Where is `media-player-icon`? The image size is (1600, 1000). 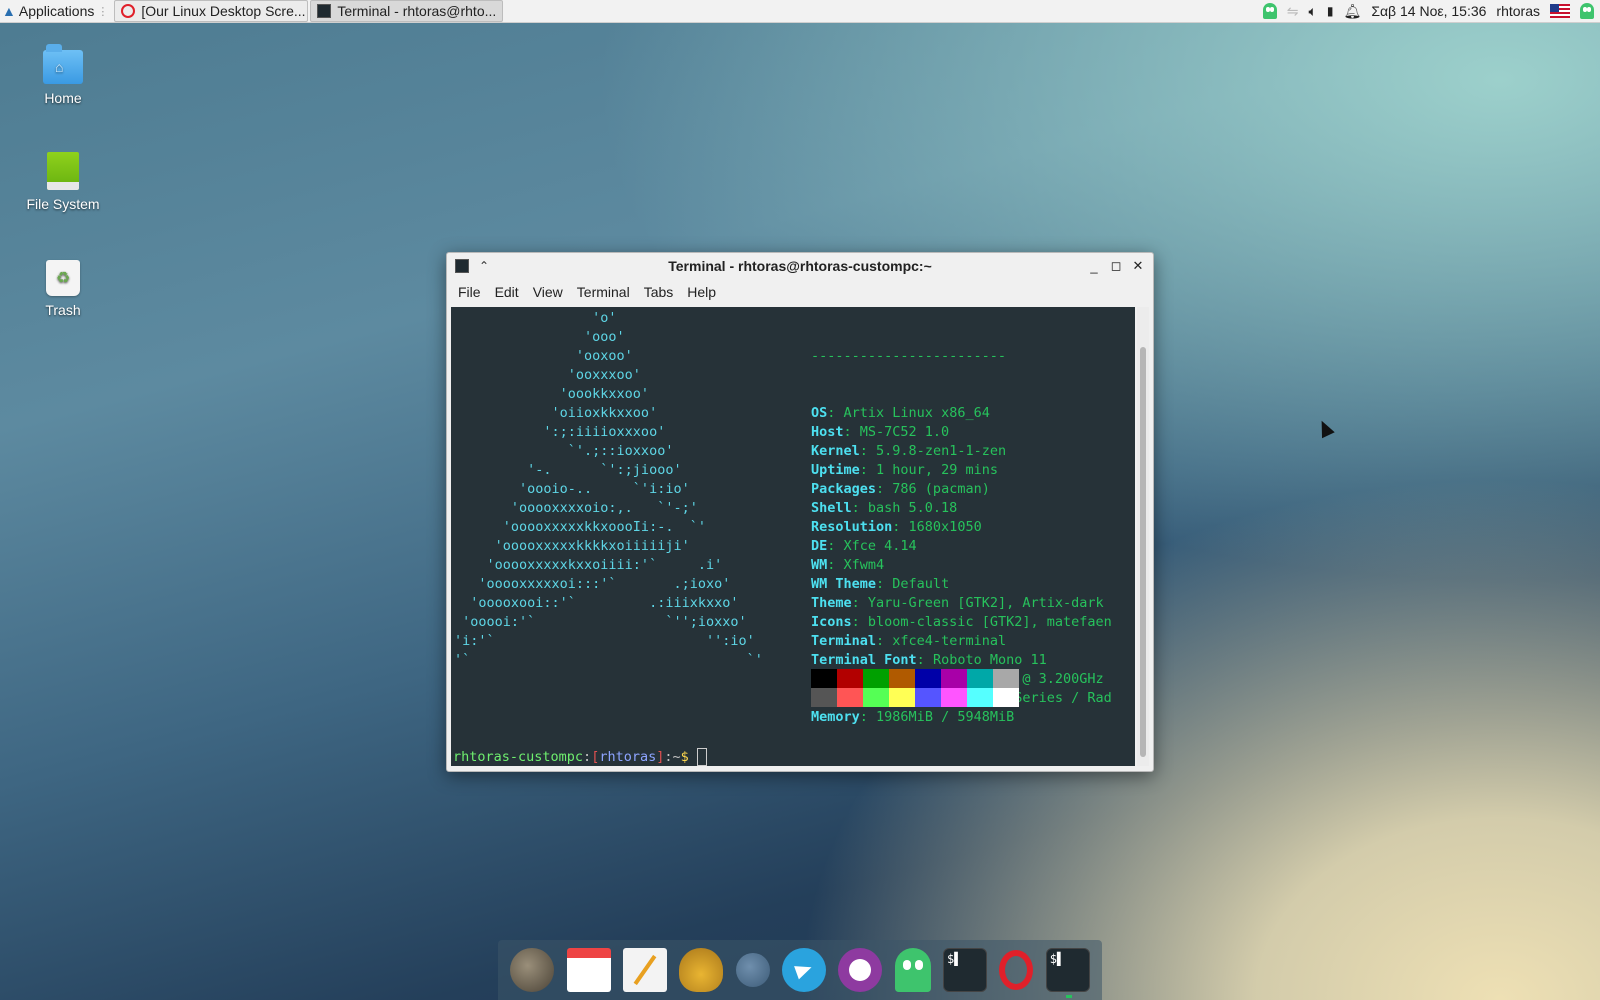 media-player-icon is located at coordinates (860, 970).